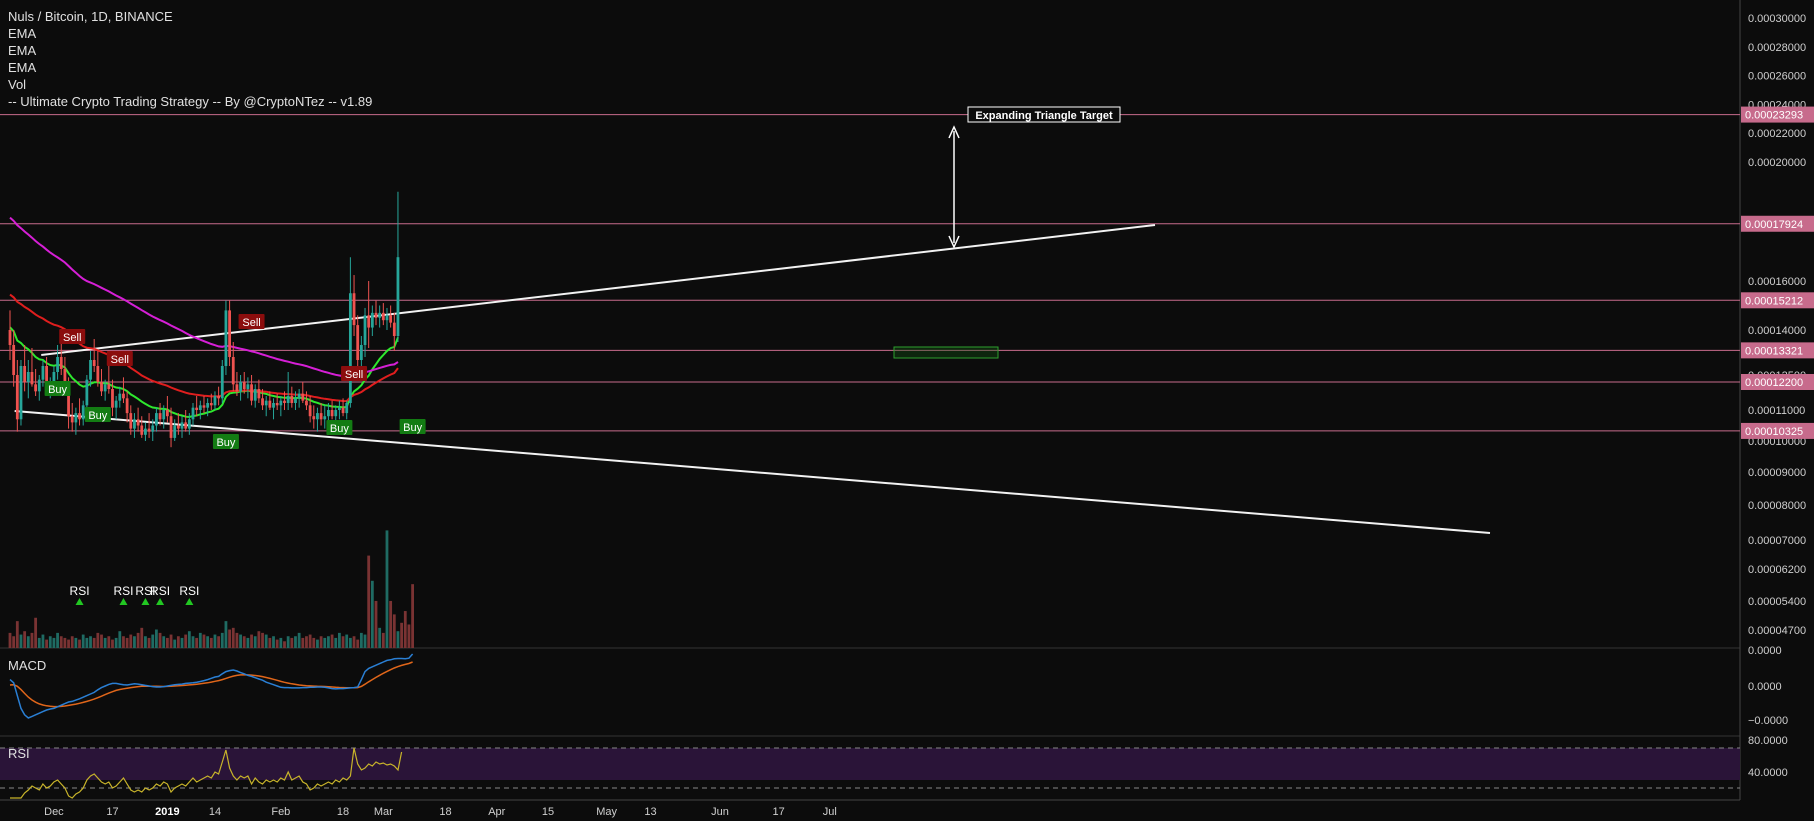 The width and height of the screenshot is (1814, 821). Describe the element at coordinates (190, 50) in the screenshot. I see `legend-ema-2: EMA` at that location.